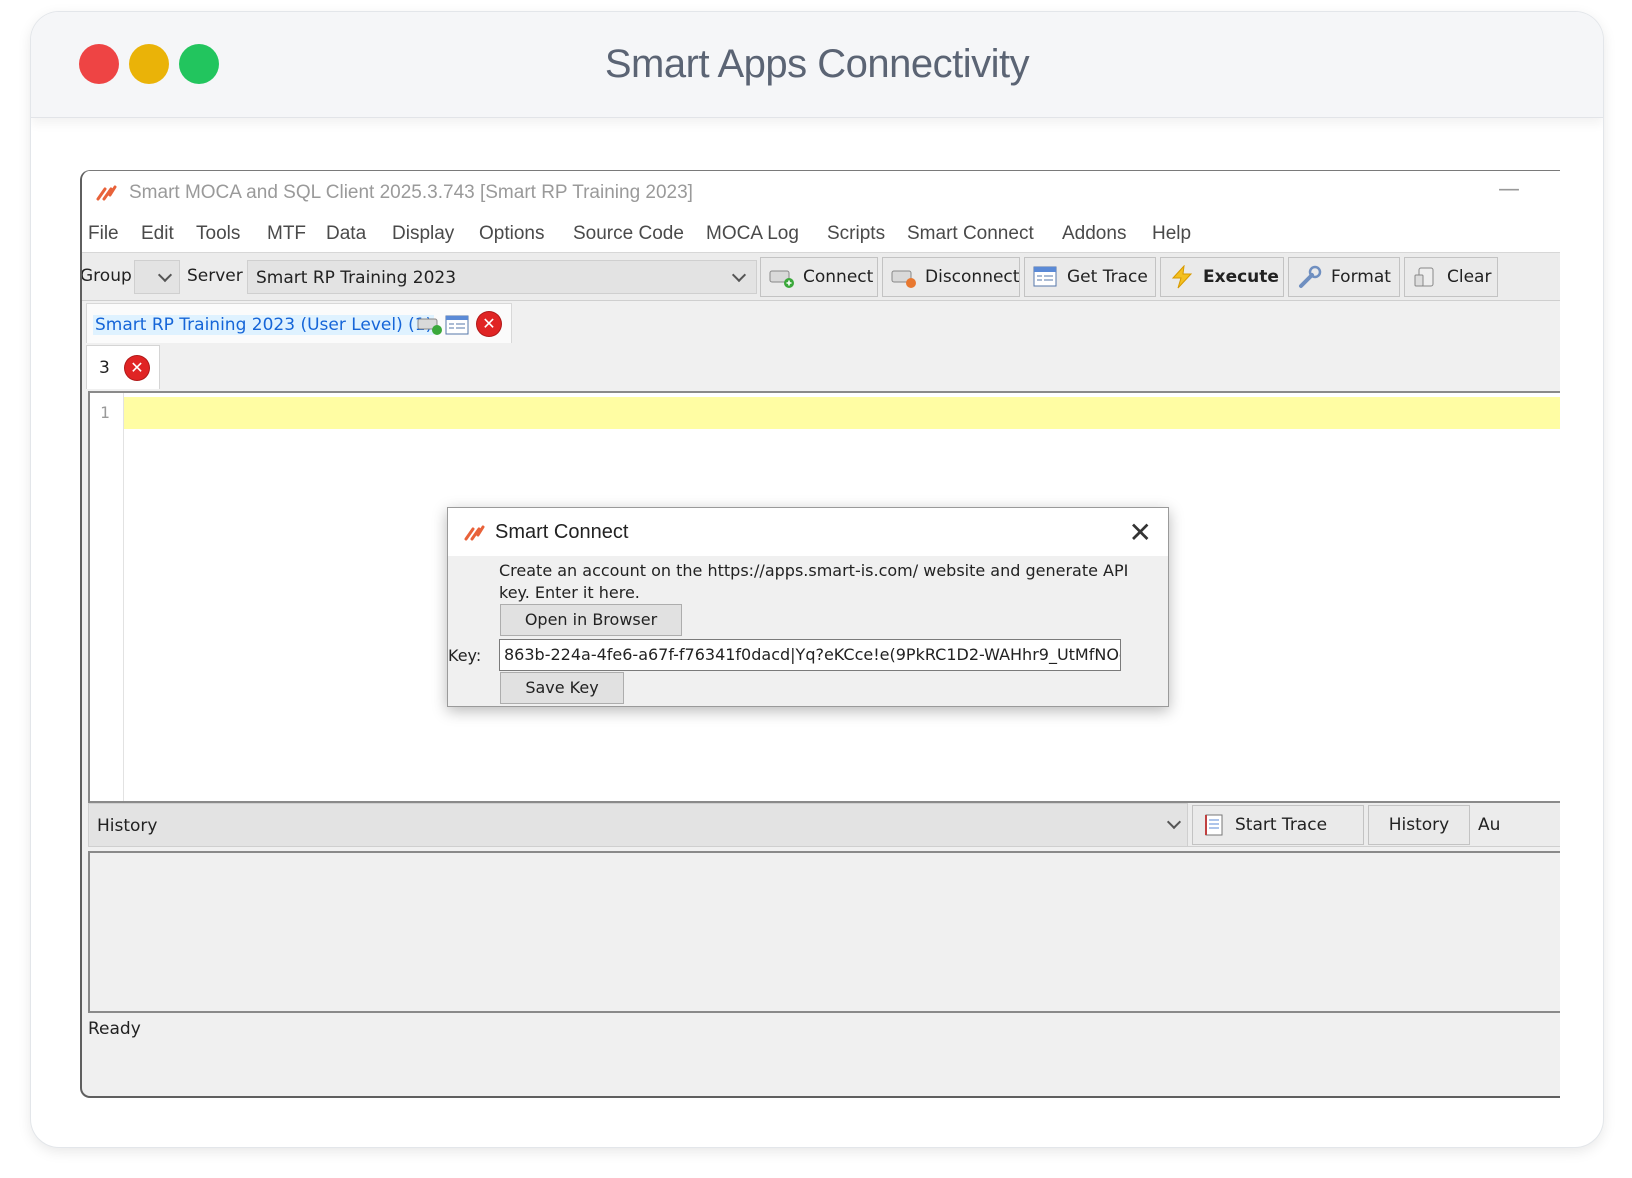  What do you see at coordinates (562, 532) in the screenshot?
I see `dialog-title: Smart Connect` at bounding box center [562, 532].